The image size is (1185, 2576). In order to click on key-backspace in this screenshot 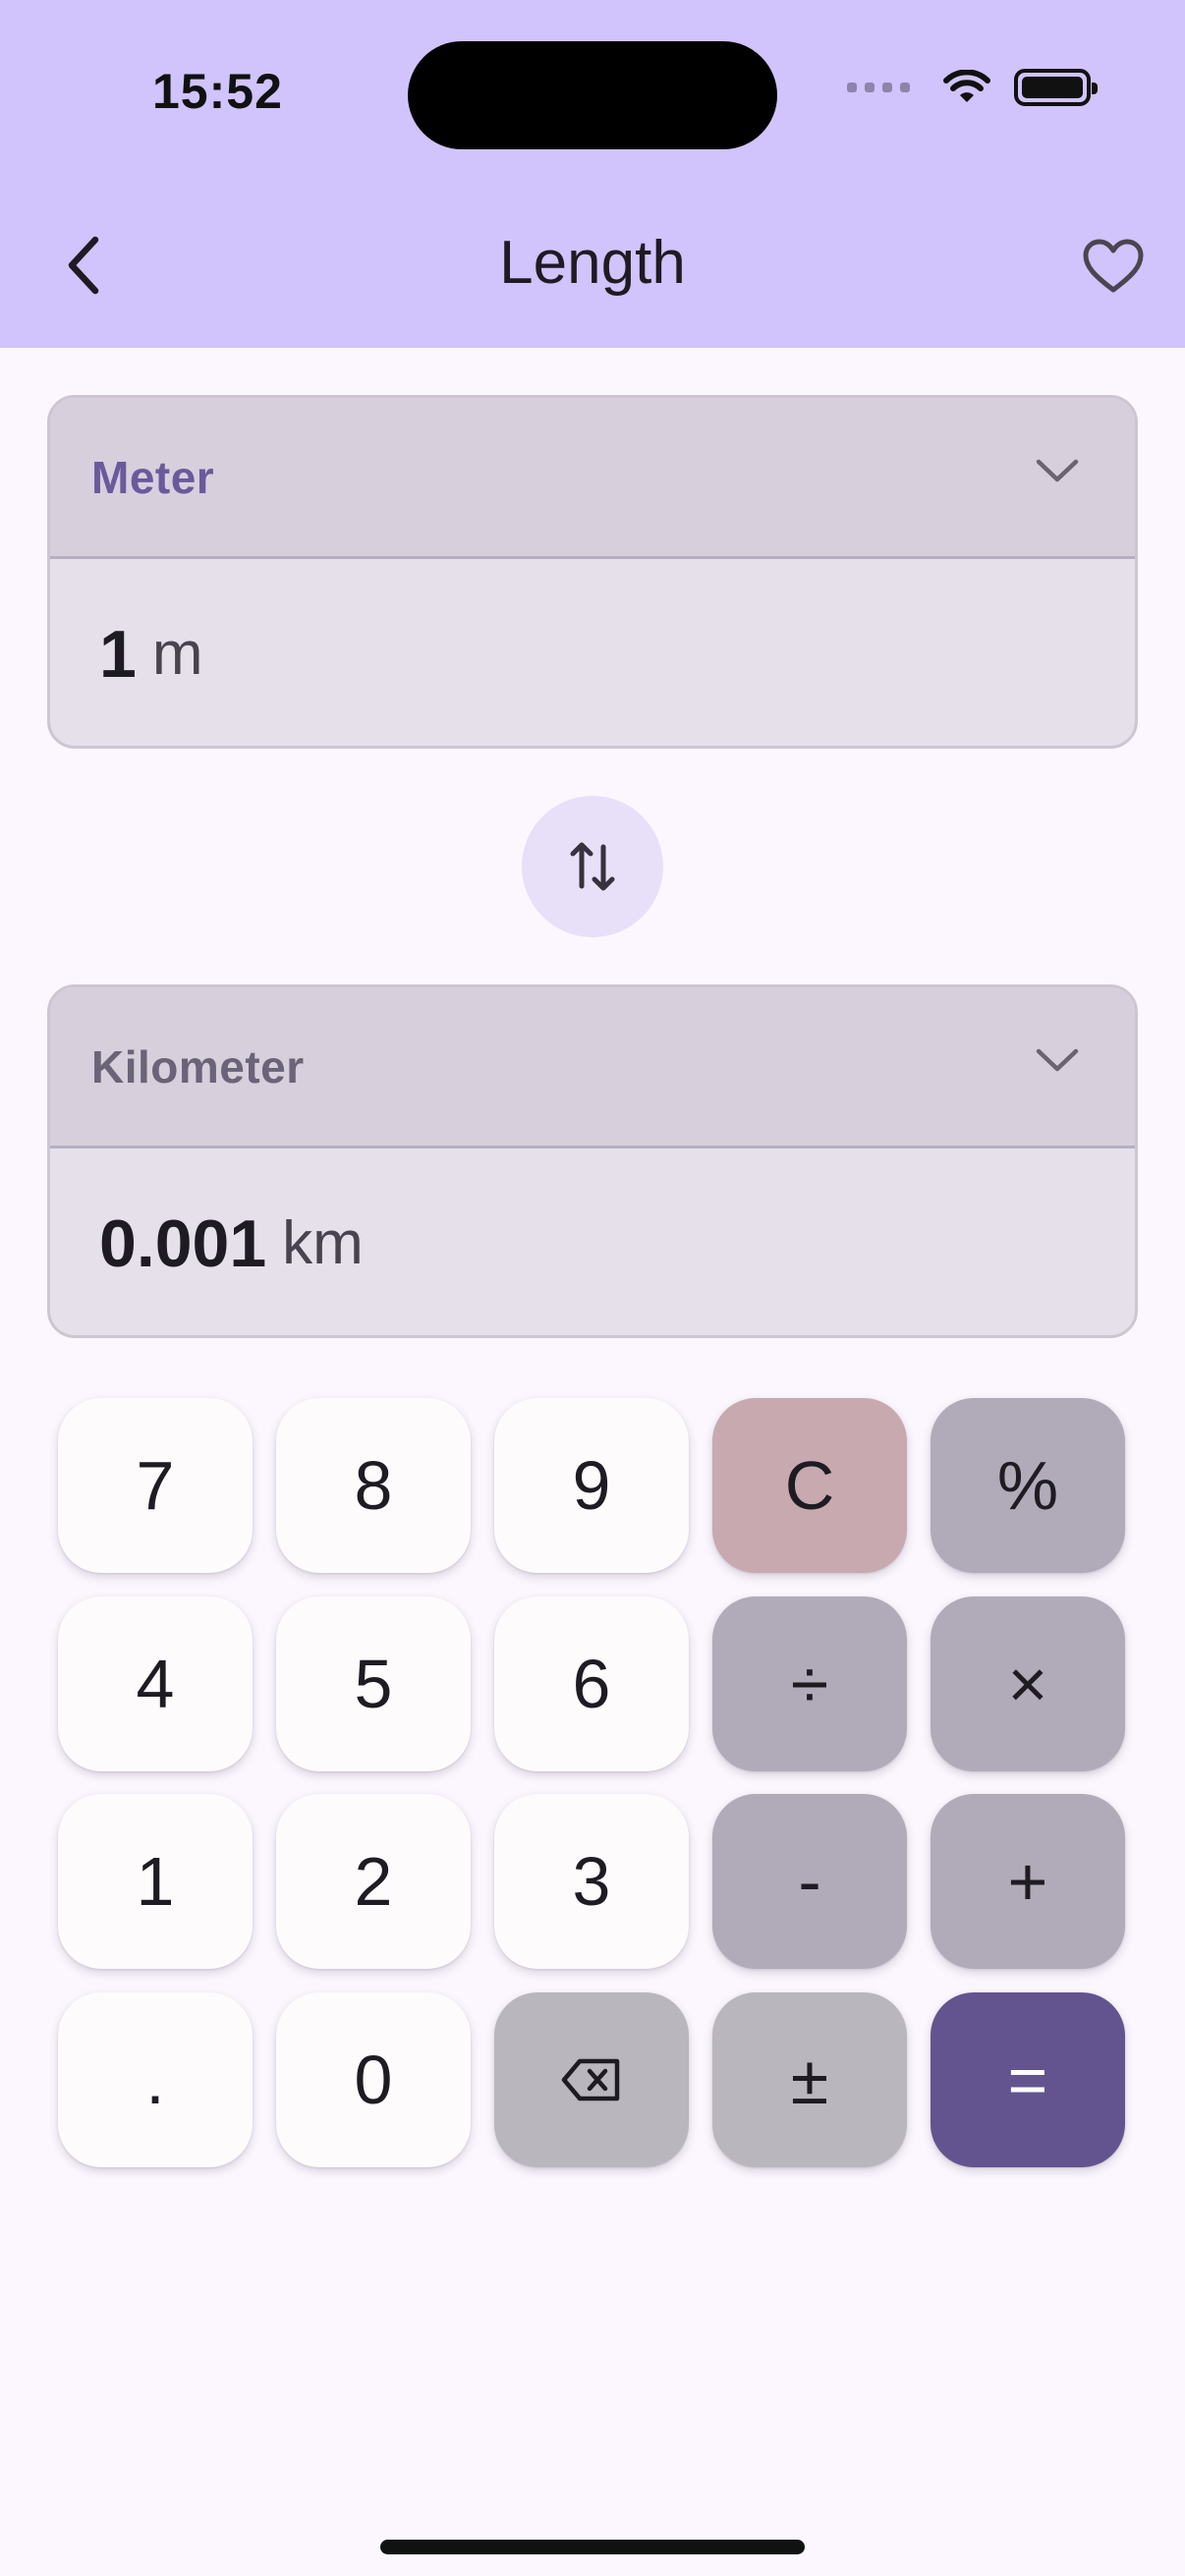, I will do `click(592, 2079)`.